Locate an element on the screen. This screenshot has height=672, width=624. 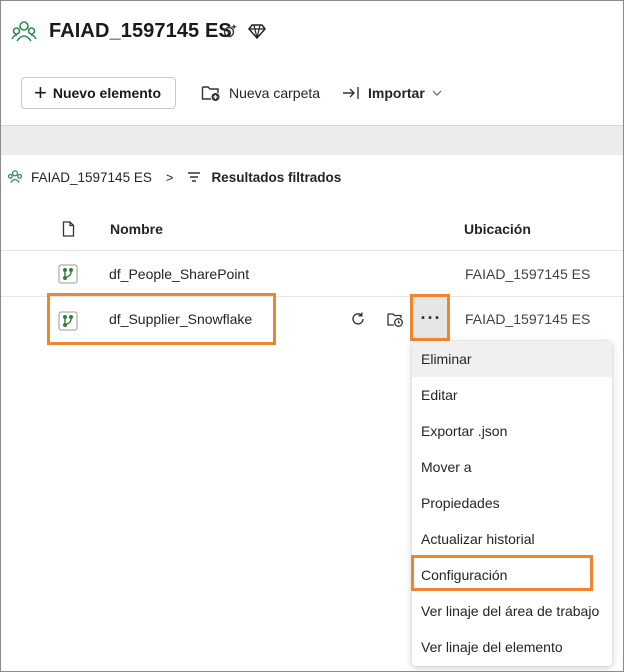
menu-item-workspace-lineage: Ver linaje del área de trabajo is located at coordinates (512, 611).